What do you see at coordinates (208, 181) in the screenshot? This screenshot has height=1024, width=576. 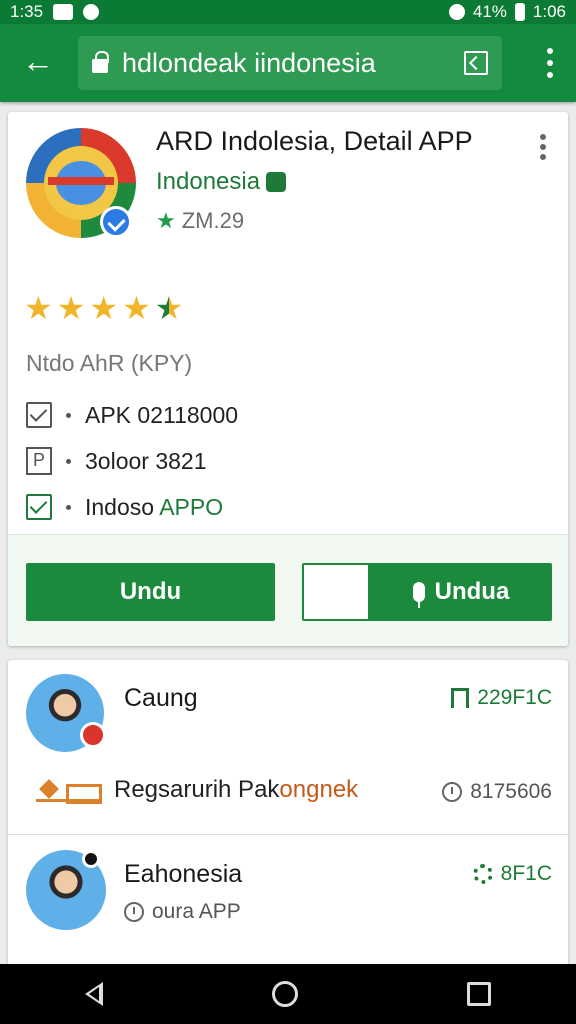 I see `developer-name: Indonesia` at bounding box center [208, 181].